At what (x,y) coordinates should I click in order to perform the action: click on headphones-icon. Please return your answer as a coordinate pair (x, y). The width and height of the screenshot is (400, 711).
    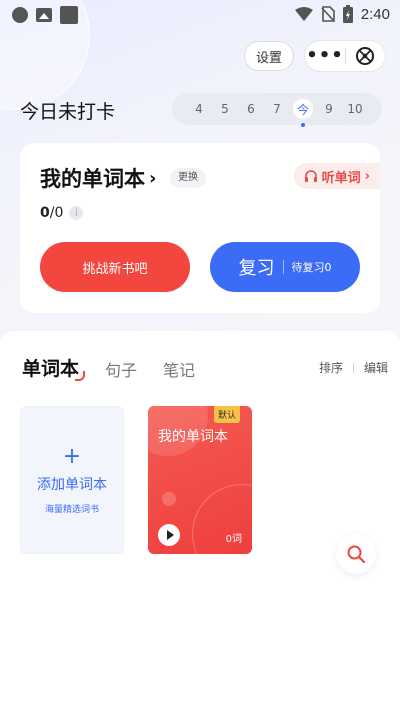
    Looking at the image, I should click on (310, 176).